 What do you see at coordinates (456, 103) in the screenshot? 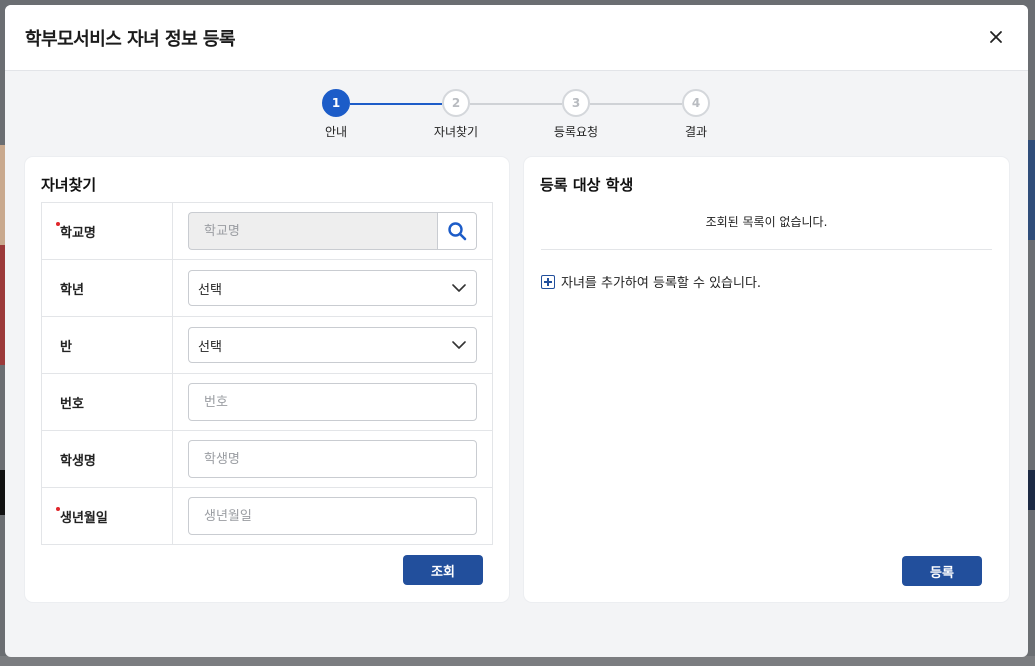
I see `step-2-indicator: 2` at bounding box center [456, 103].